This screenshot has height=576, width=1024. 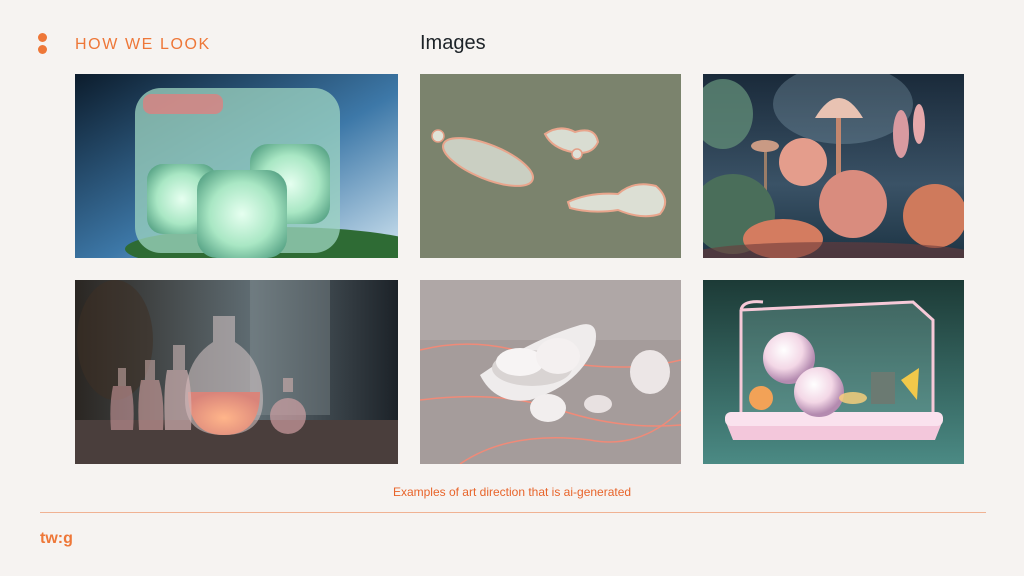 I want to click on dot-bottom, so click(x=42, y=49).